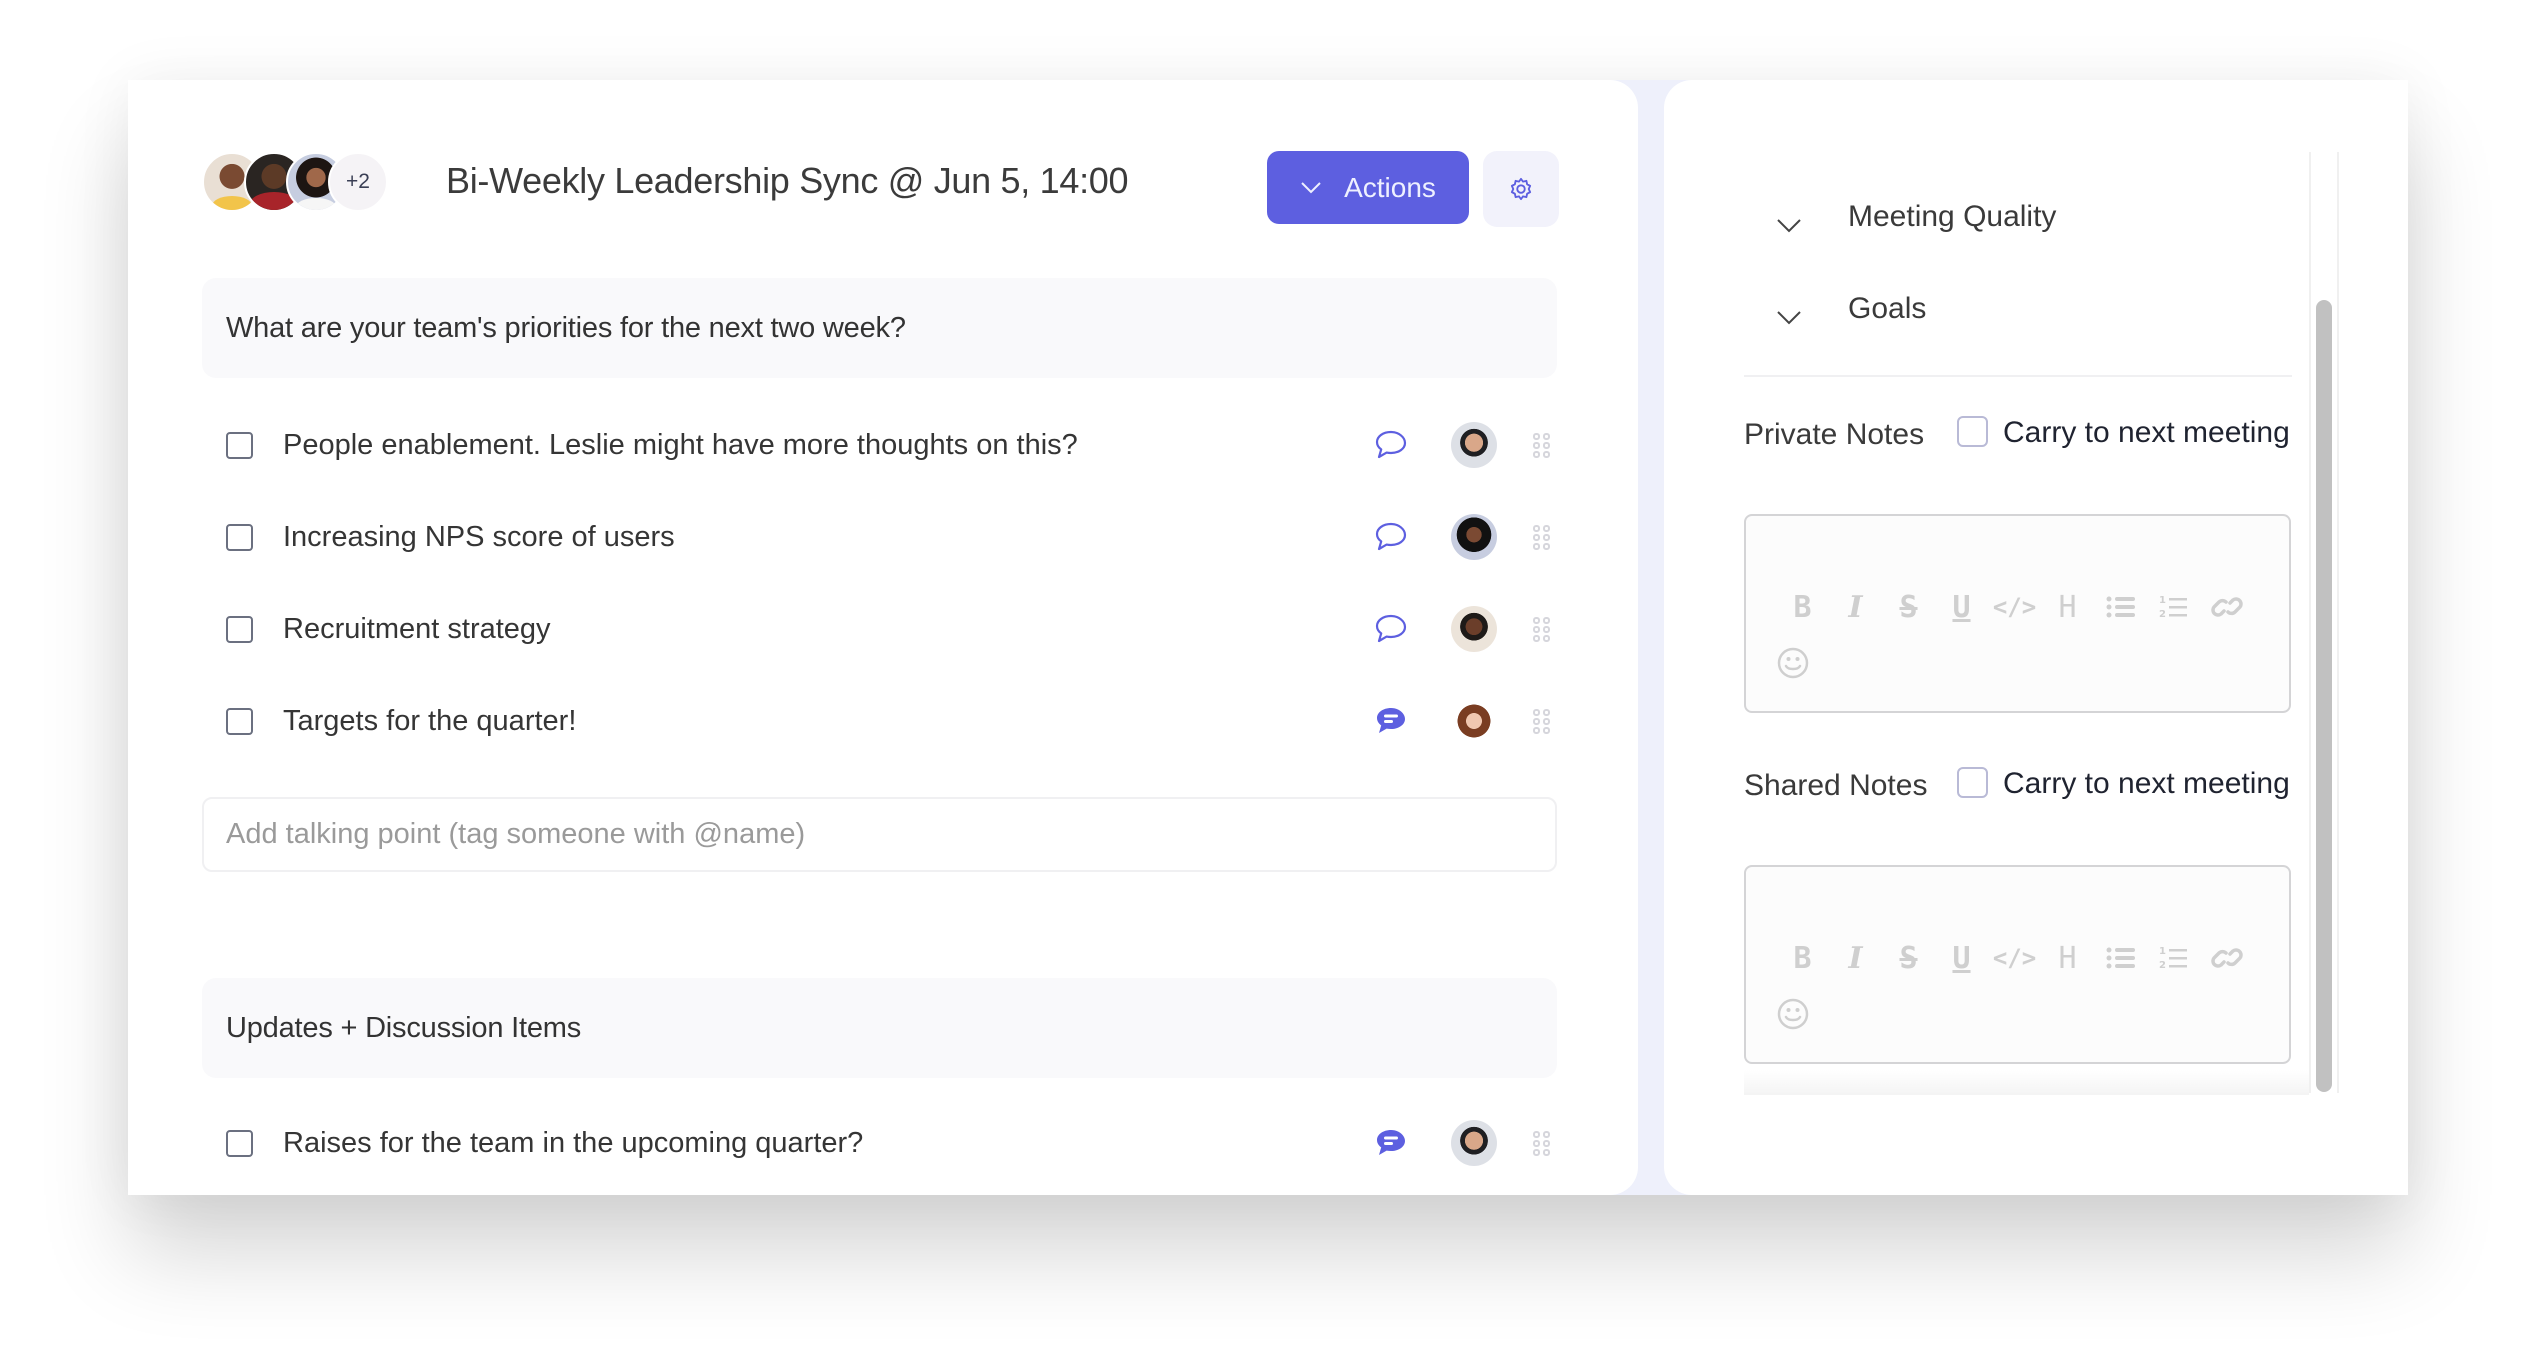 This screenshot has width=2536, height=1372. Describe the element at coordinates (2146, 784) in the screenshot. I see `shared-carry-label: Carry to next meeting` at that location.